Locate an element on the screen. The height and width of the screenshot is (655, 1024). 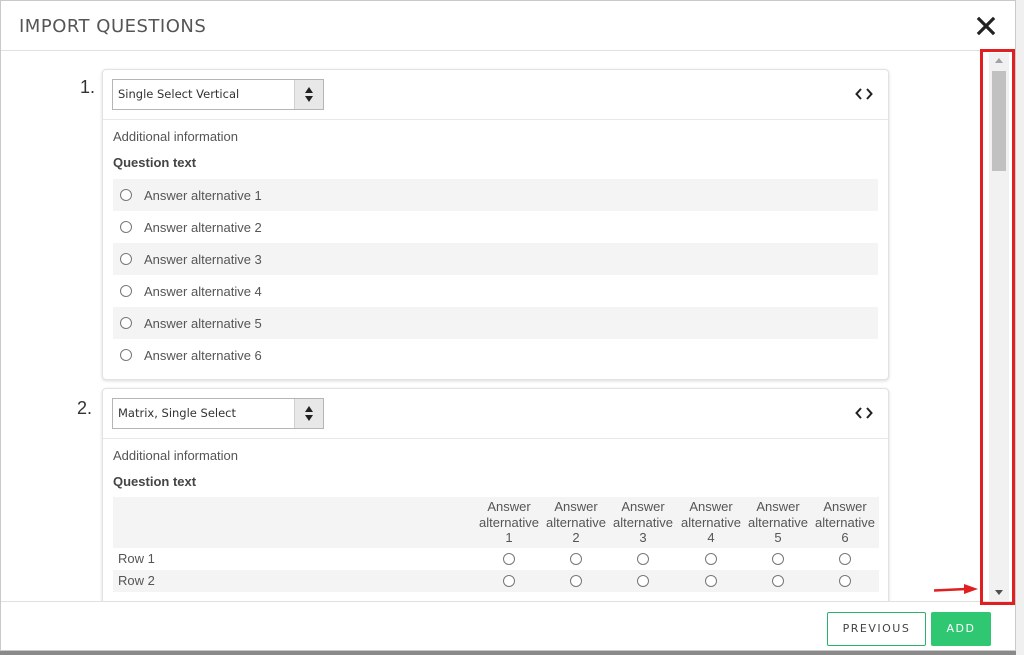
answer-option: Answer alternative 2 is located at coordinates (495, 227).